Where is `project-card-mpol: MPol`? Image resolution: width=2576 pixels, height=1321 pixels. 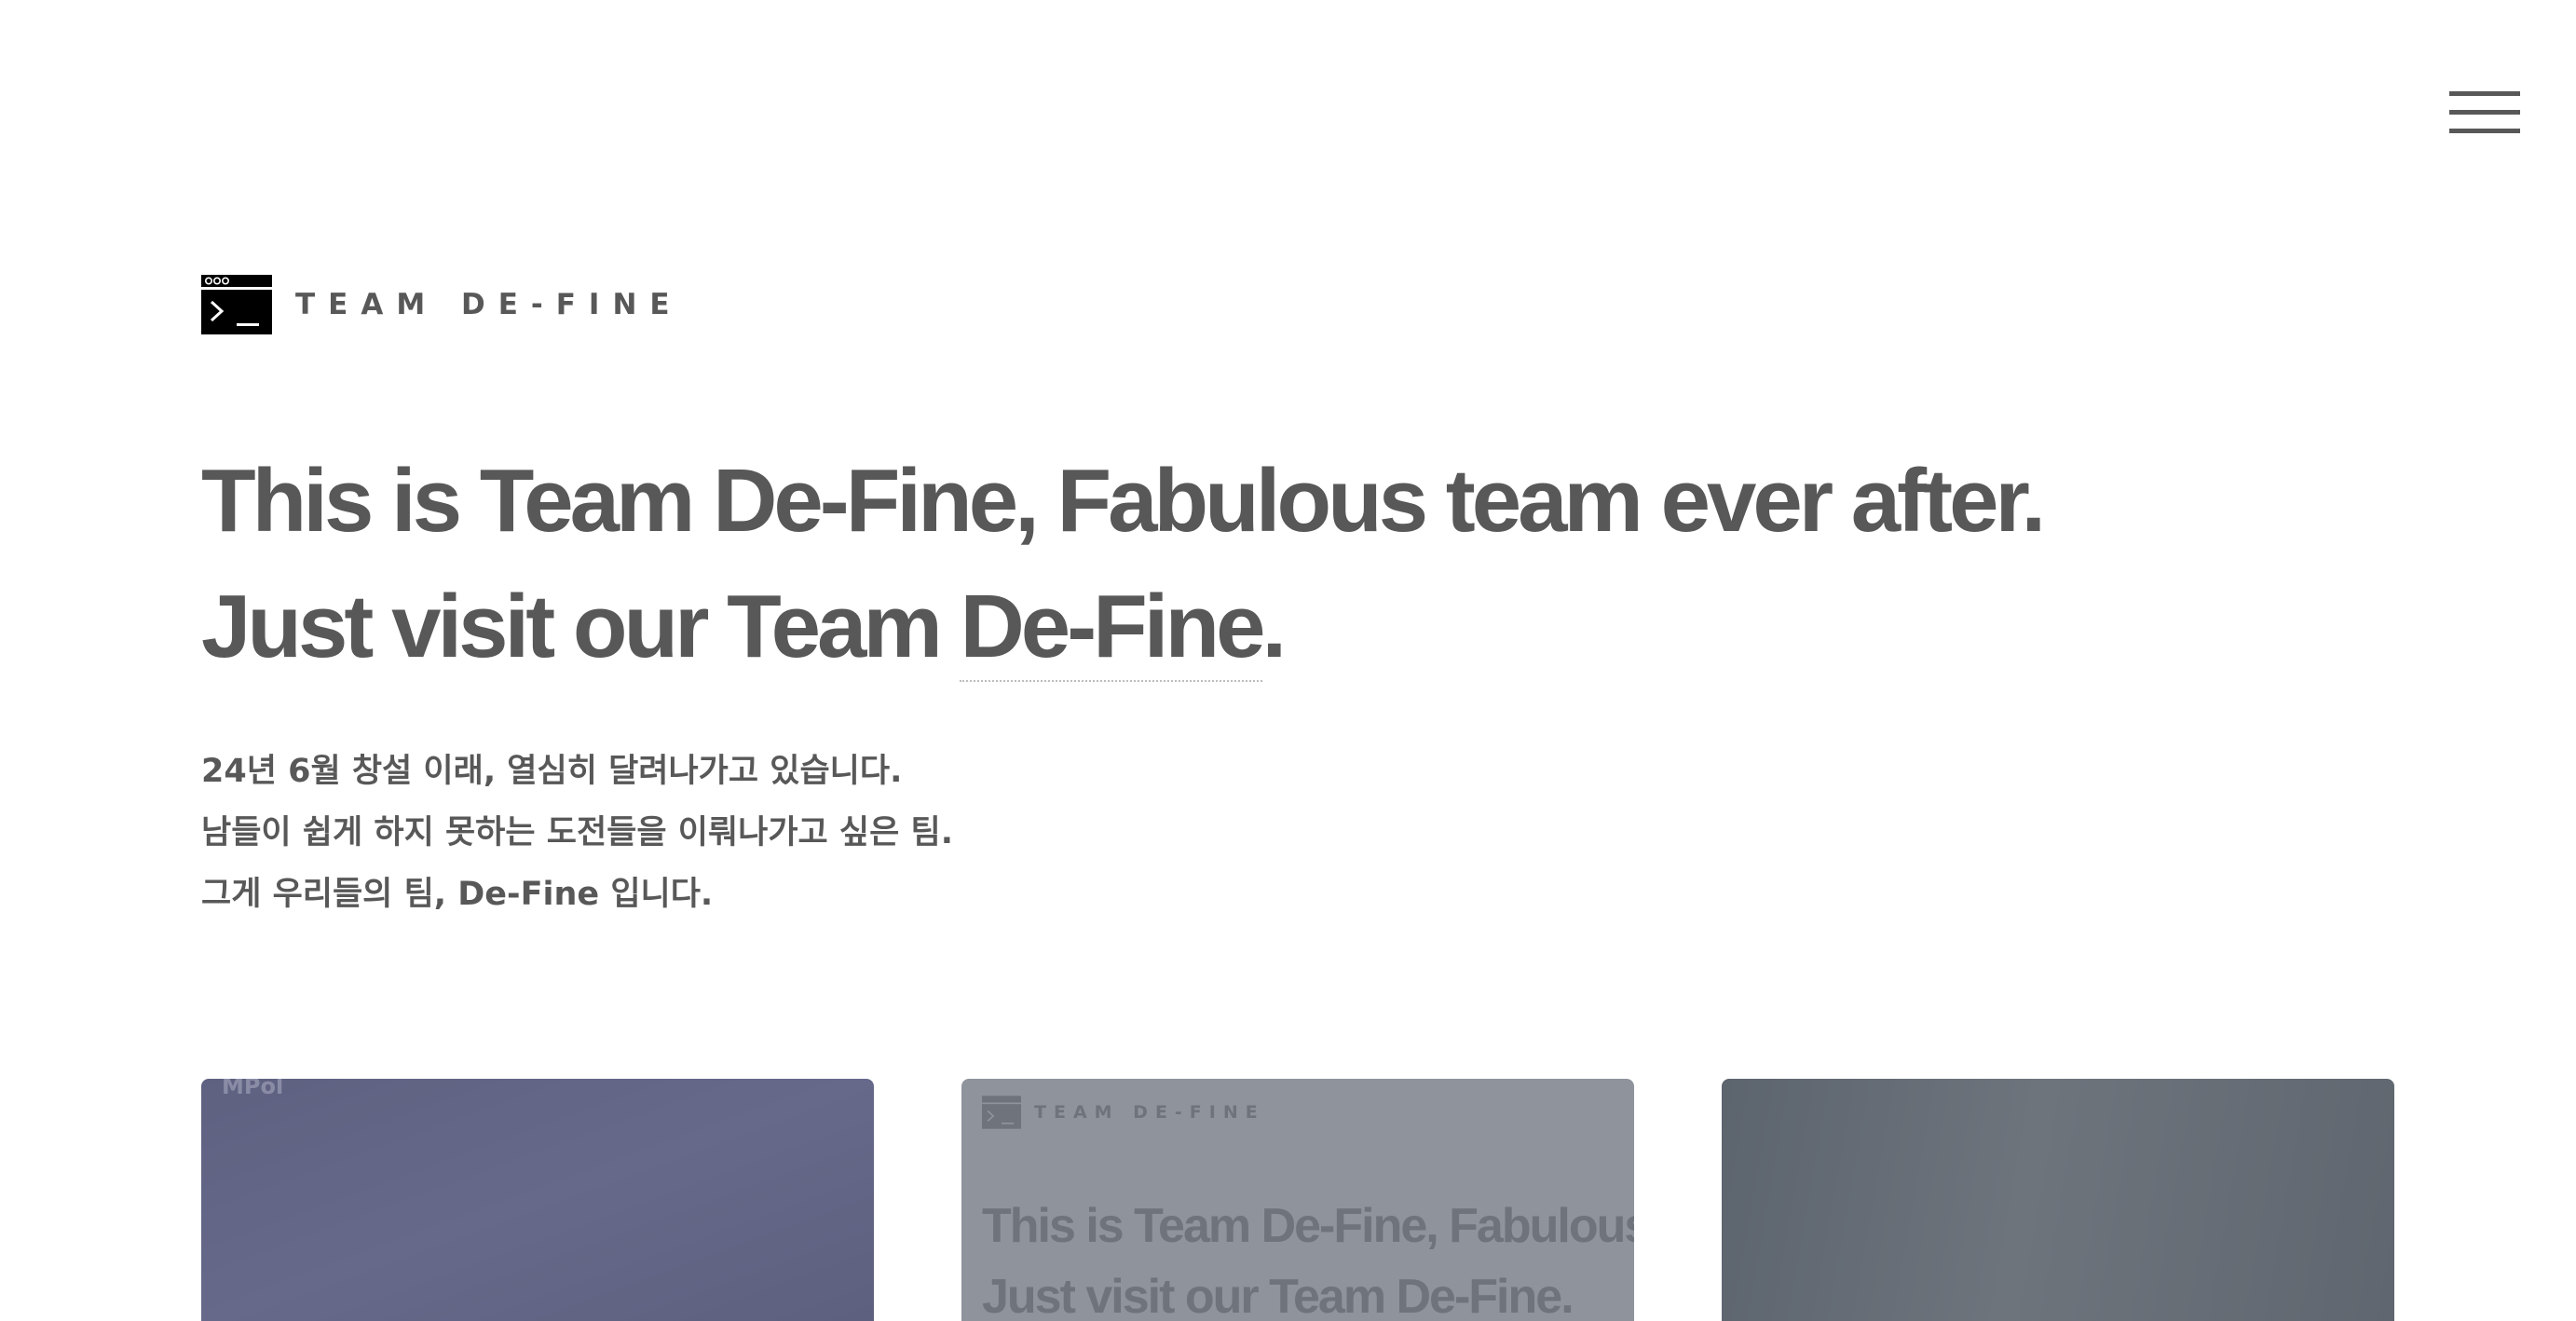 project-card-mpol: MPol is located at coordinates (537, 1200).